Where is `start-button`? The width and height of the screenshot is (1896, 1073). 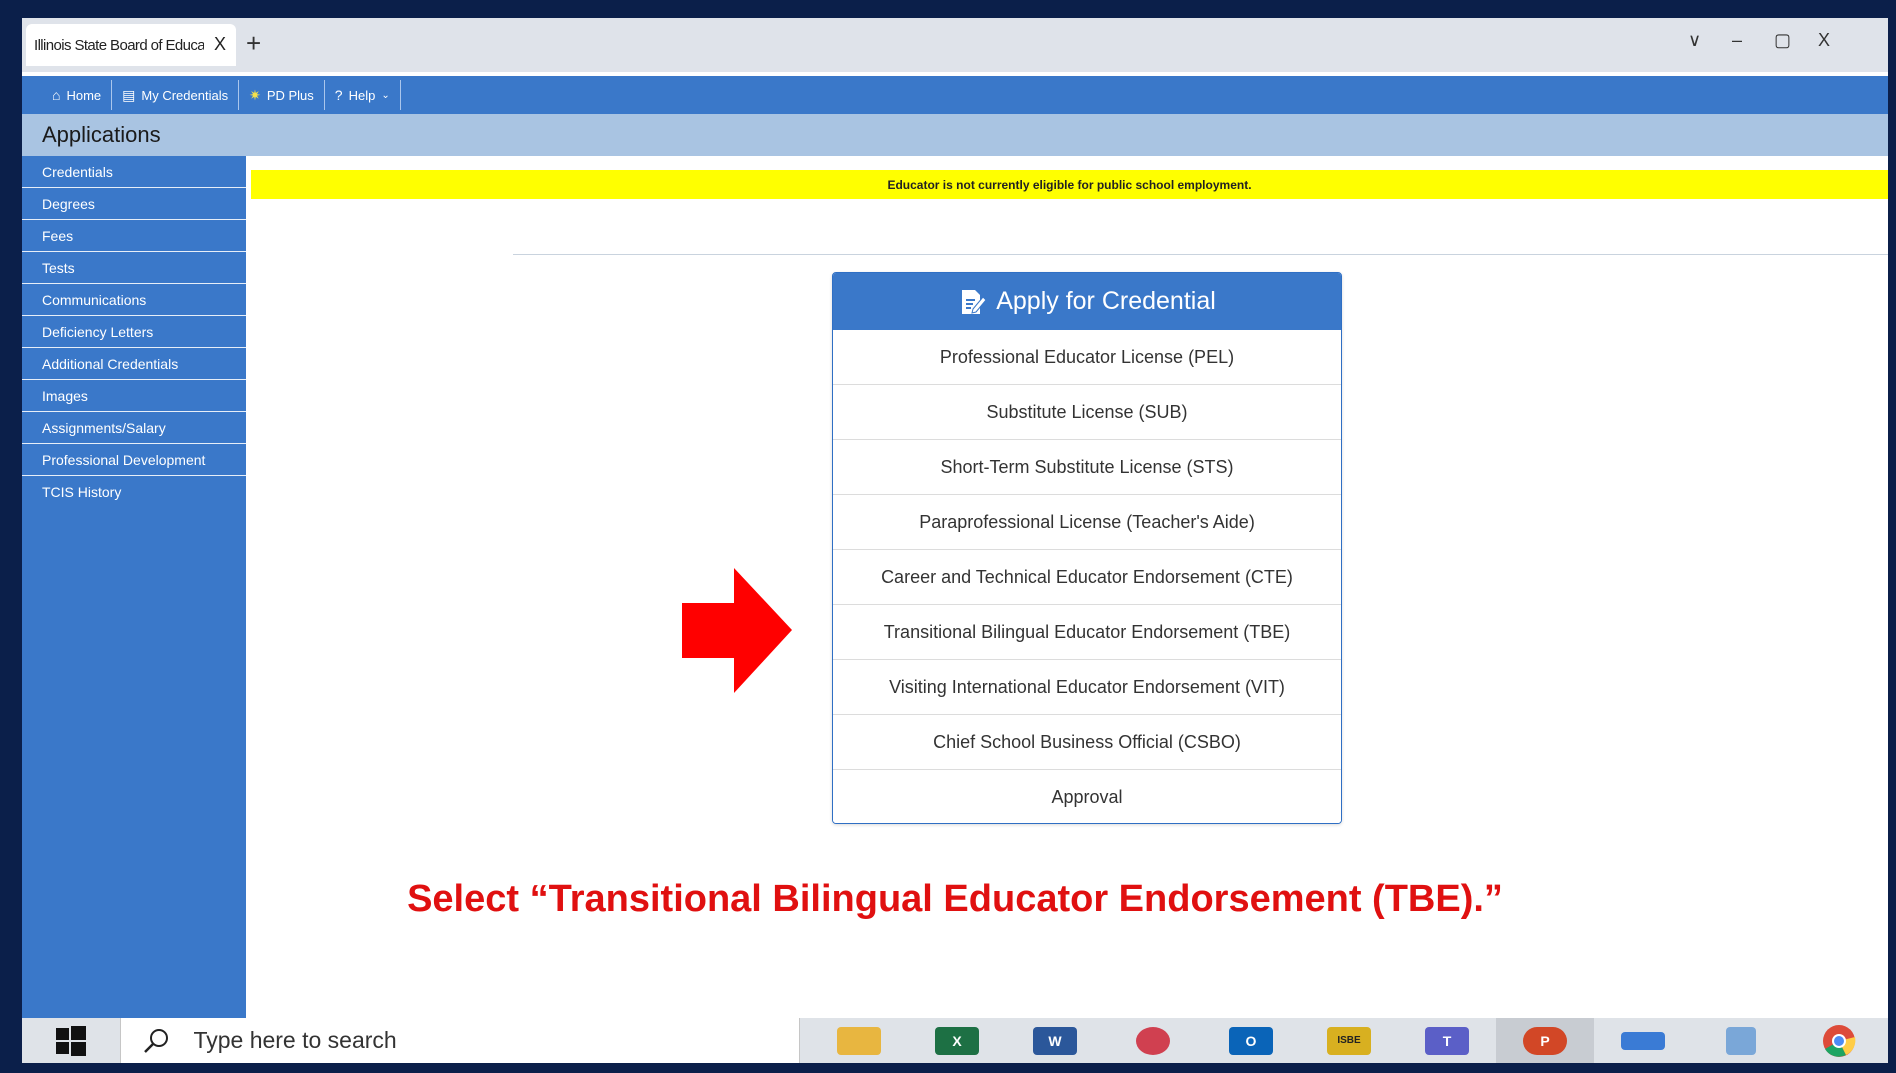 start-button is located at coordinates (71, 1040).